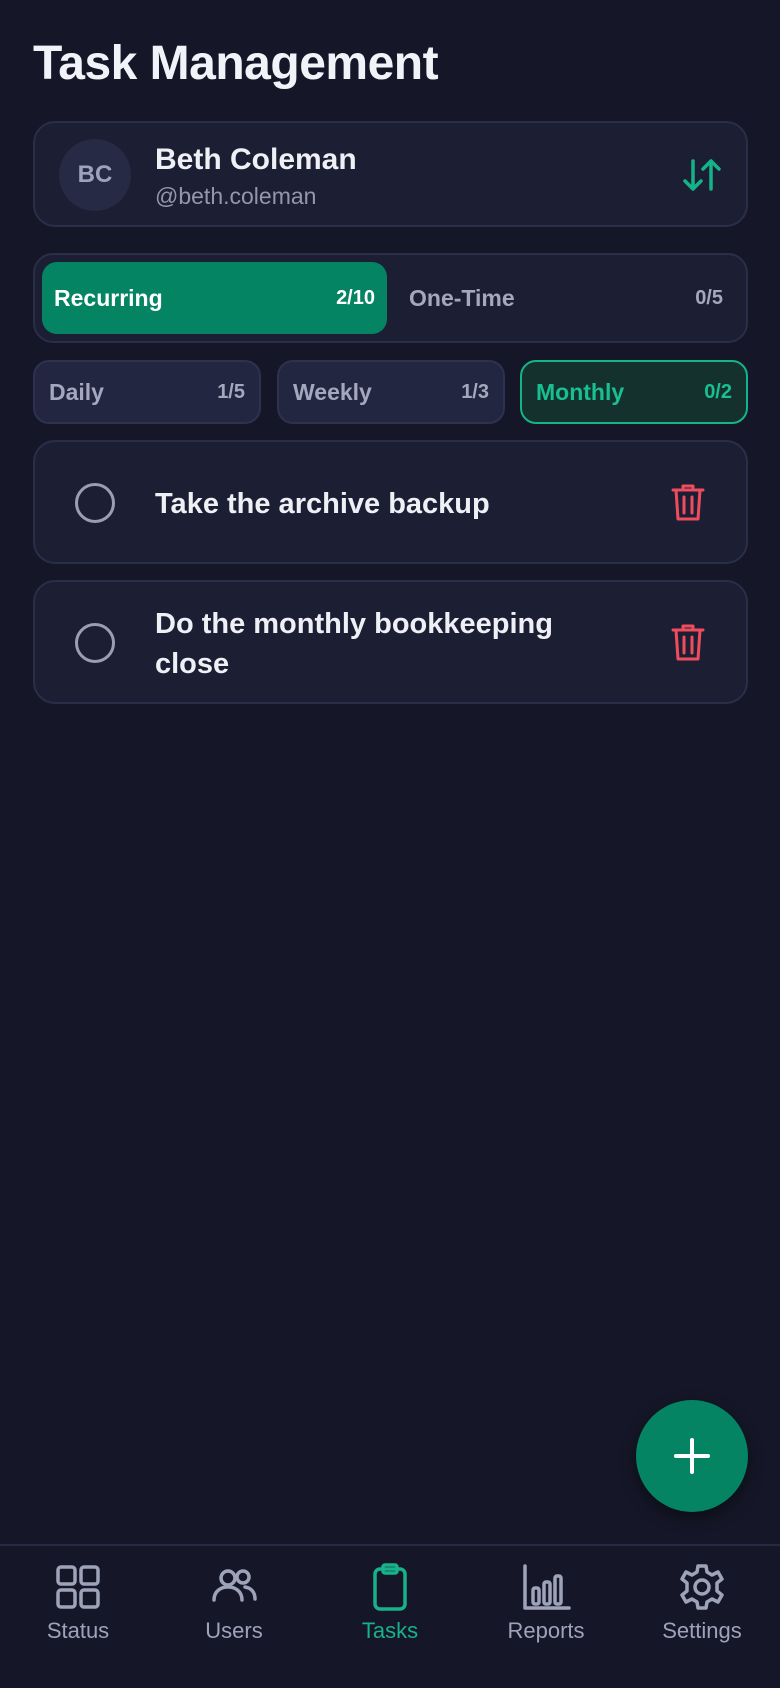  I want to click on tab-monthly: Monthly 0/2, so click(634, 392).